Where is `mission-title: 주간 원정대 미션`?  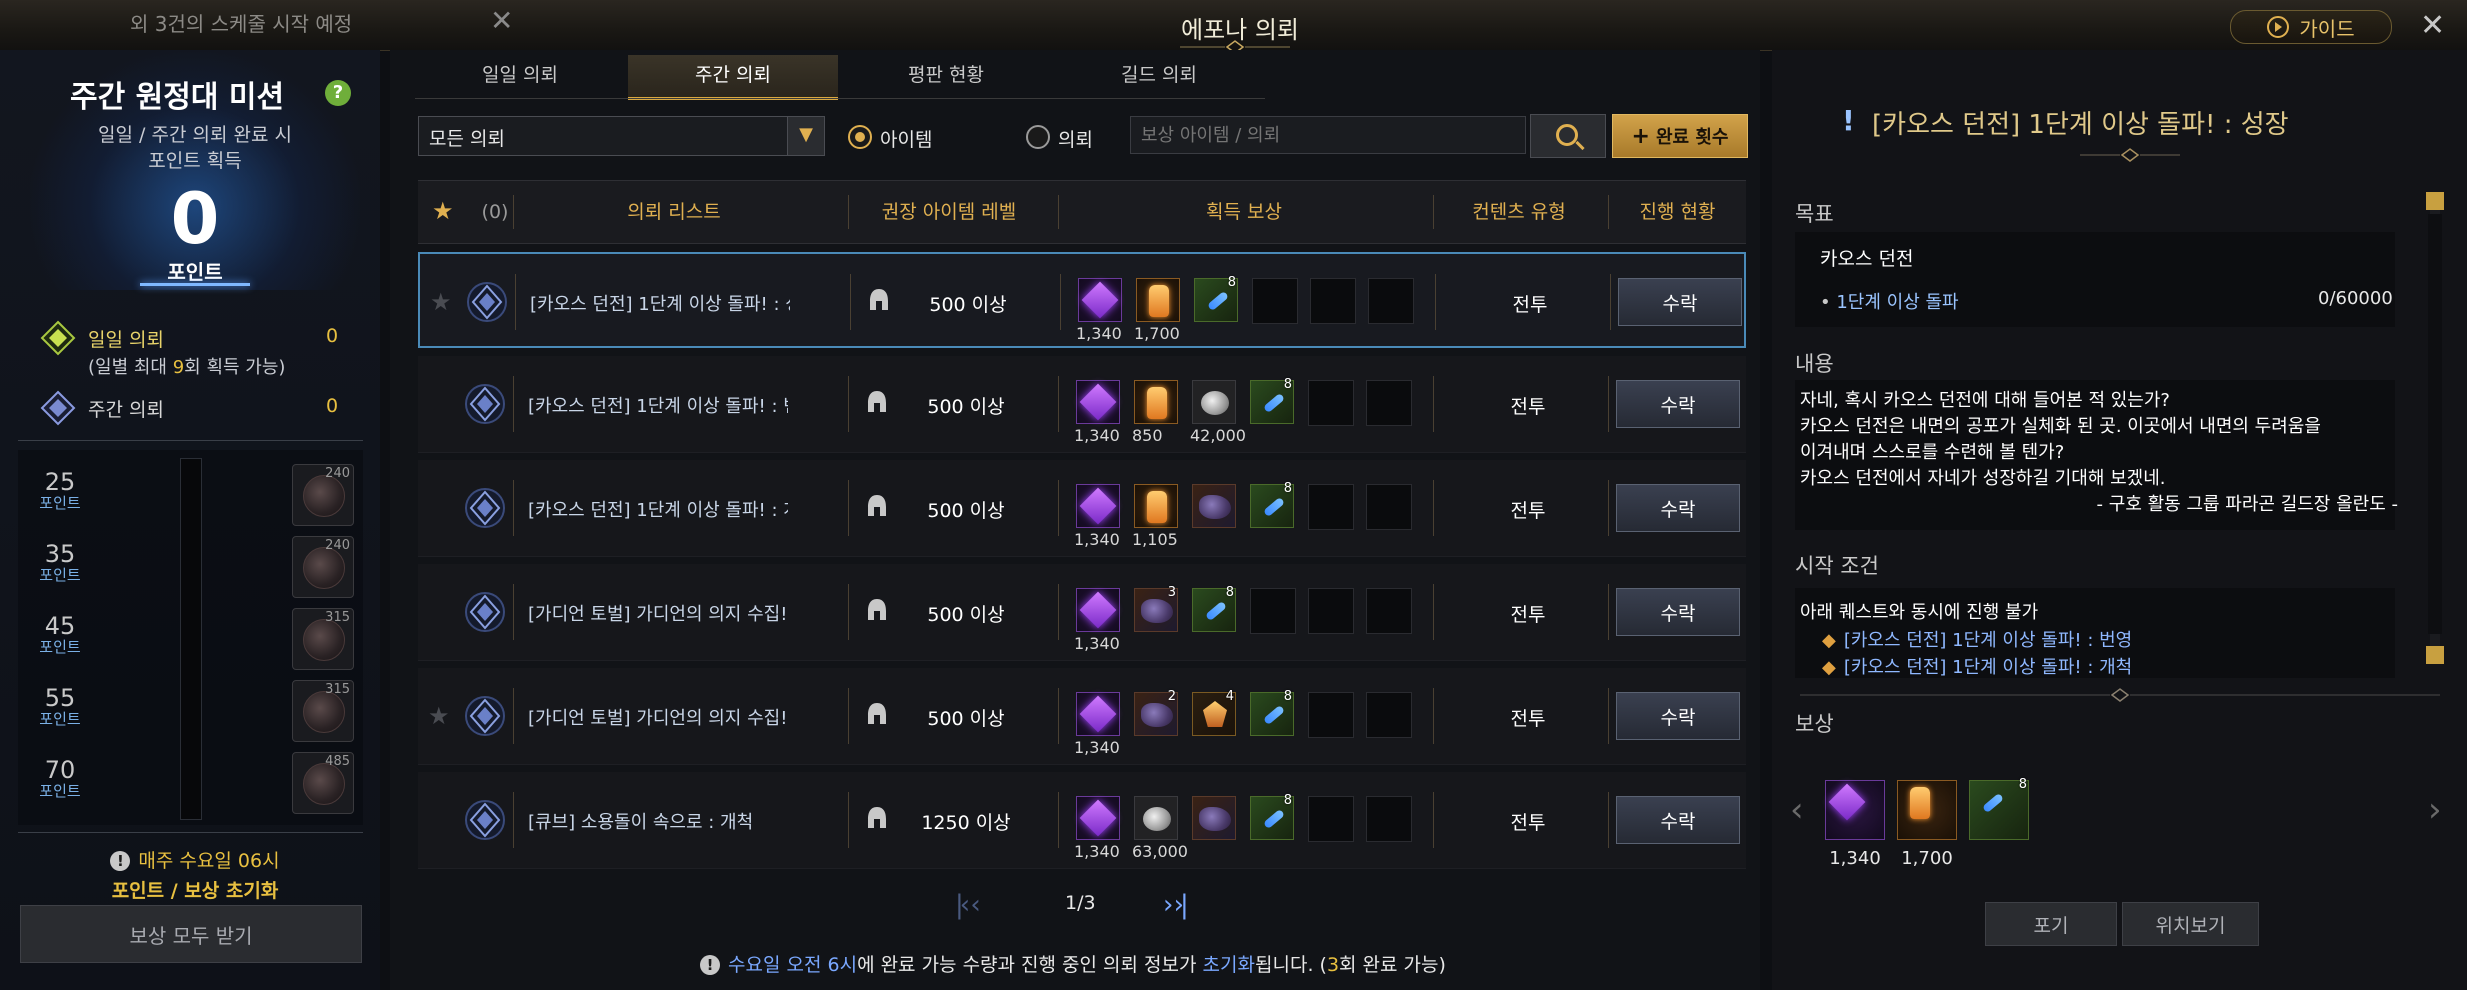
mission-title: 주간 원정대 미션 is located at coordinates (177, 97).